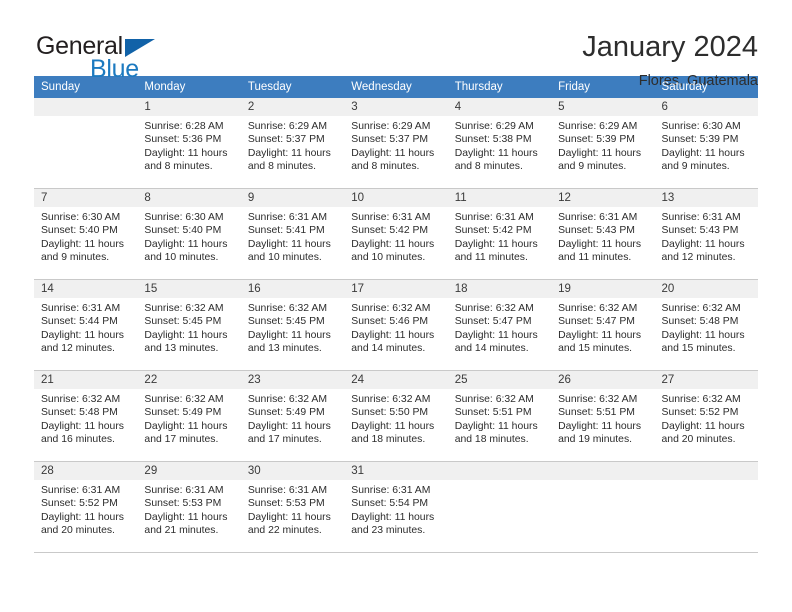  What do you see at coordinates (396, 471) in the screenshot?
I see `day-number: 31` at bounding box center [396, 471].